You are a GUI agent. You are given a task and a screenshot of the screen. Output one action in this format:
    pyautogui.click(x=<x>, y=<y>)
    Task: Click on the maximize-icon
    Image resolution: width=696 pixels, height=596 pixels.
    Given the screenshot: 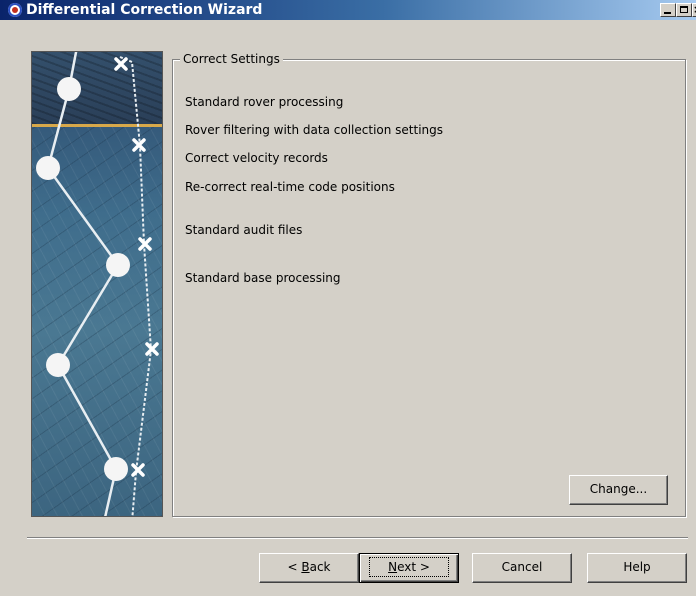 What is the action you would take?
    pyautogui.click(x=684, y=9)
    